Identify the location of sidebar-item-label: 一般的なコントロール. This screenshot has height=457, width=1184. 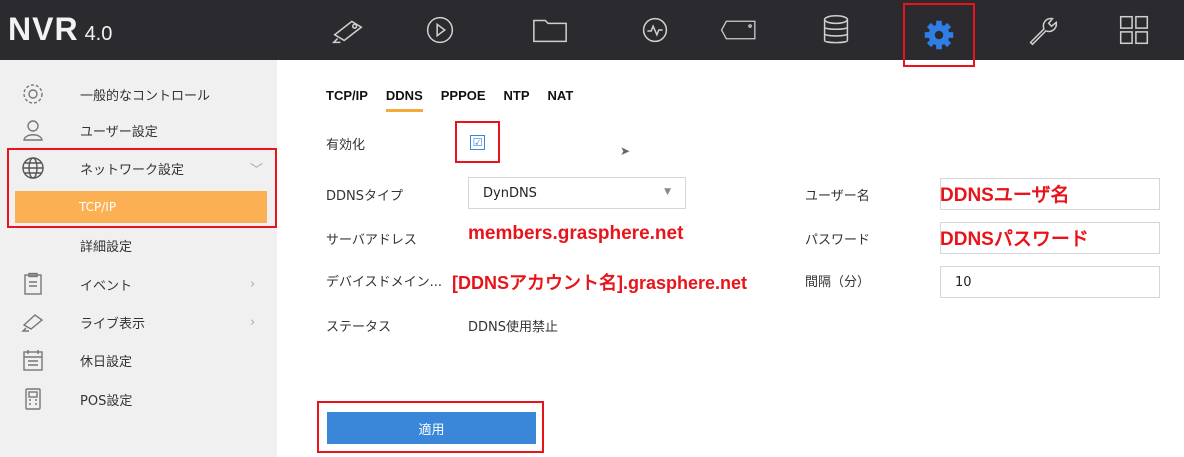
(145, 96).